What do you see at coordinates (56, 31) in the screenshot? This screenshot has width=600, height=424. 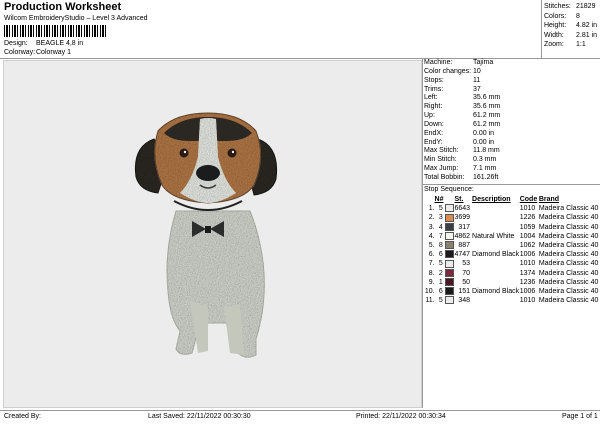 I see `design-barcode` at bounding box center [56, 31].